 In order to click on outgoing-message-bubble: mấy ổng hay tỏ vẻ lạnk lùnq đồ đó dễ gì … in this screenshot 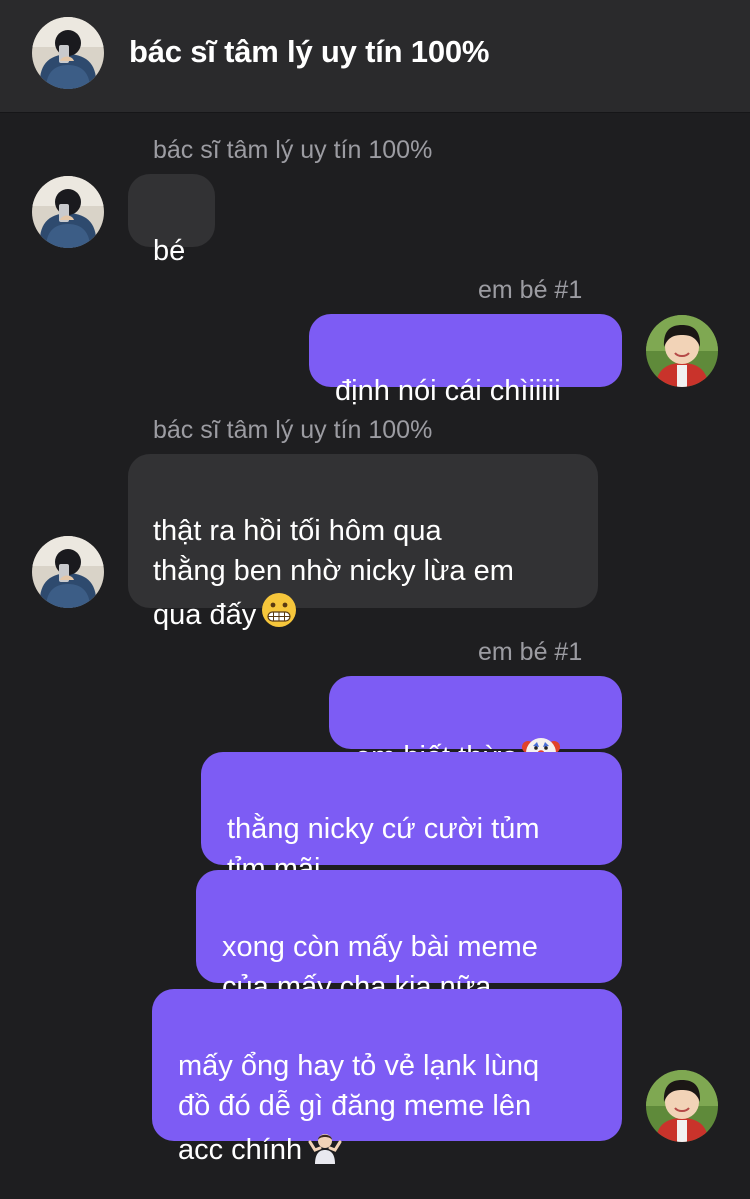, I will do `click(387, 1077)`.